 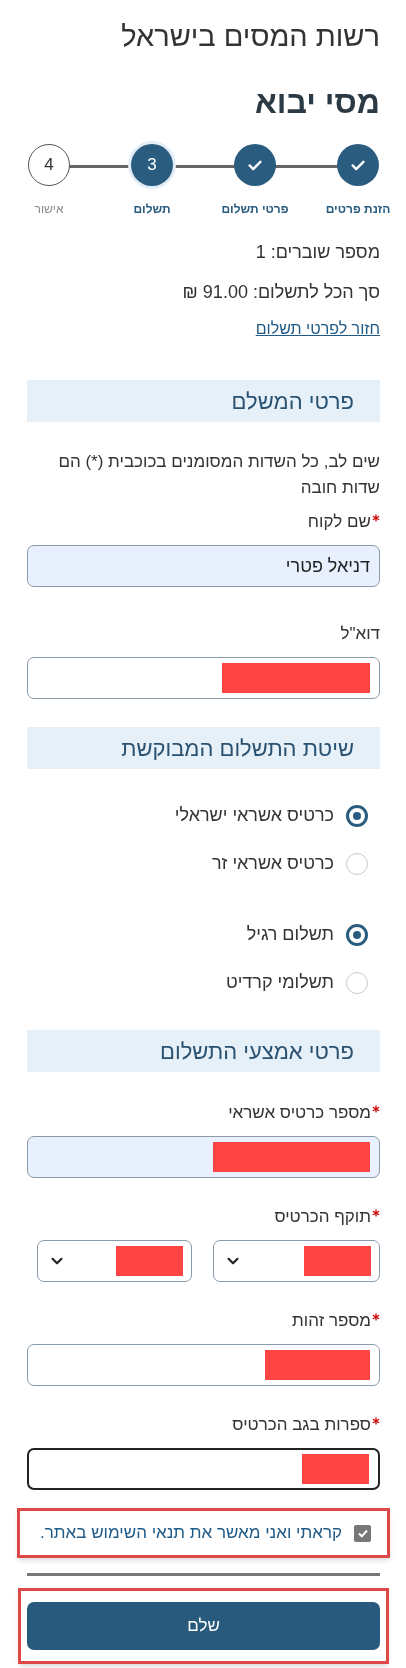 I want to click on step-label: הזנת פרטים, so click(x=358, y=209).